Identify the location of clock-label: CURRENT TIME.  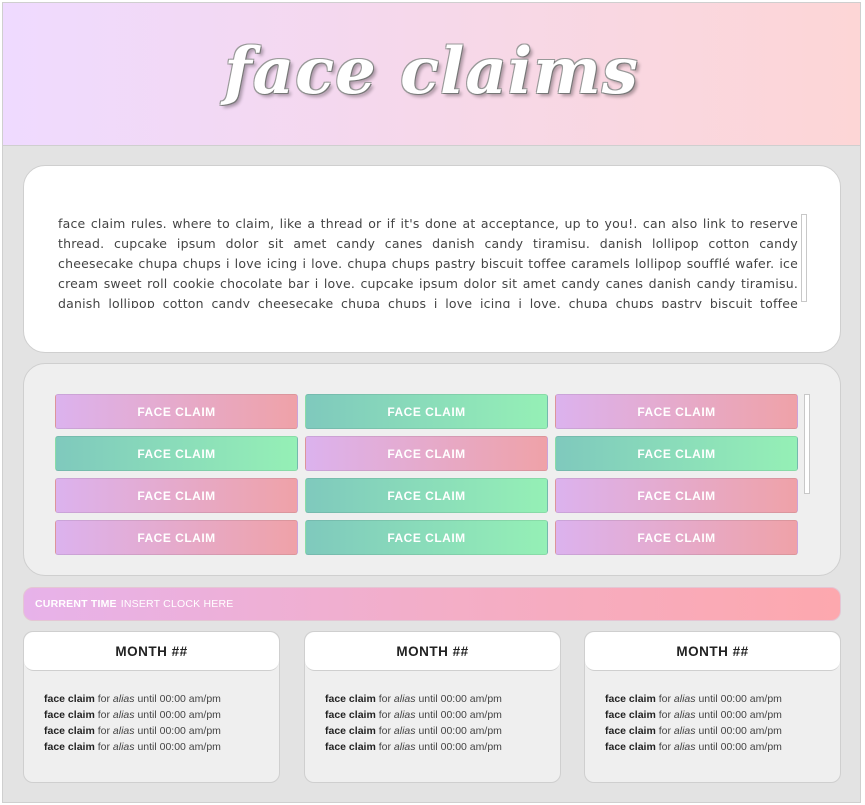
(76, 604).